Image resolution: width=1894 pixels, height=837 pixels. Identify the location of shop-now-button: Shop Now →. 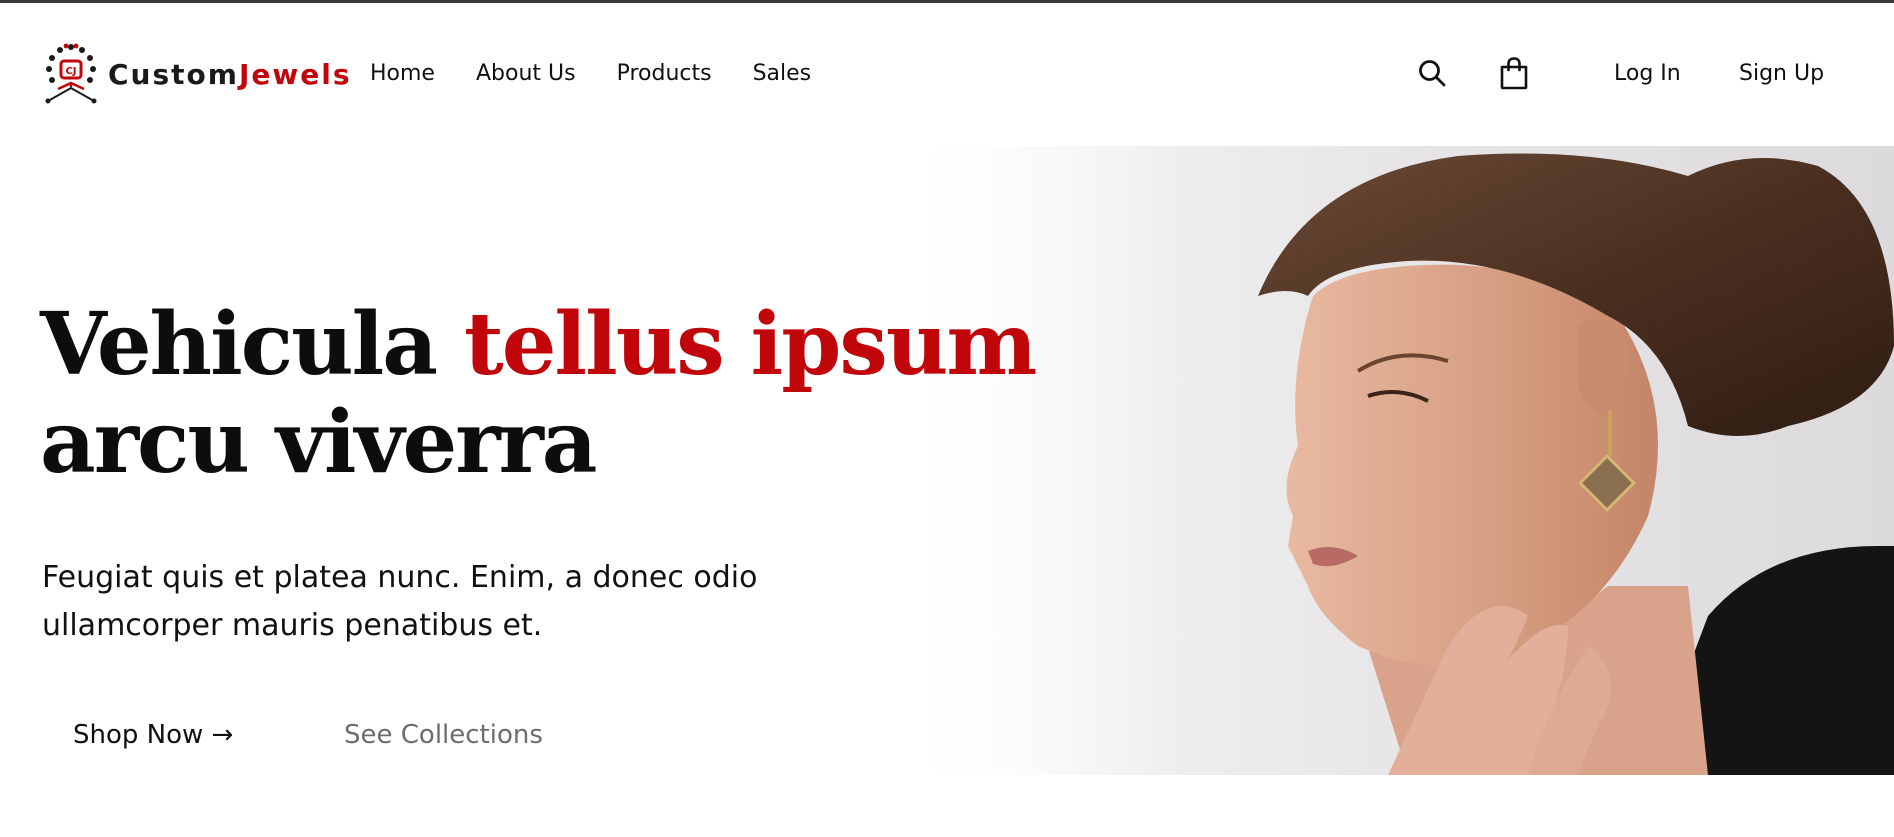
(153, 735).